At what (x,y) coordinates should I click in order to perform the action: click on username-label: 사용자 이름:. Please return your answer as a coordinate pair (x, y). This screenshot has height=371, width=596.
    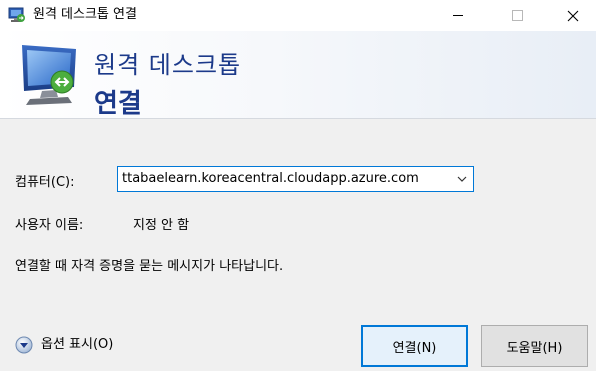
    Looking at the image, I should click on (49, 225).